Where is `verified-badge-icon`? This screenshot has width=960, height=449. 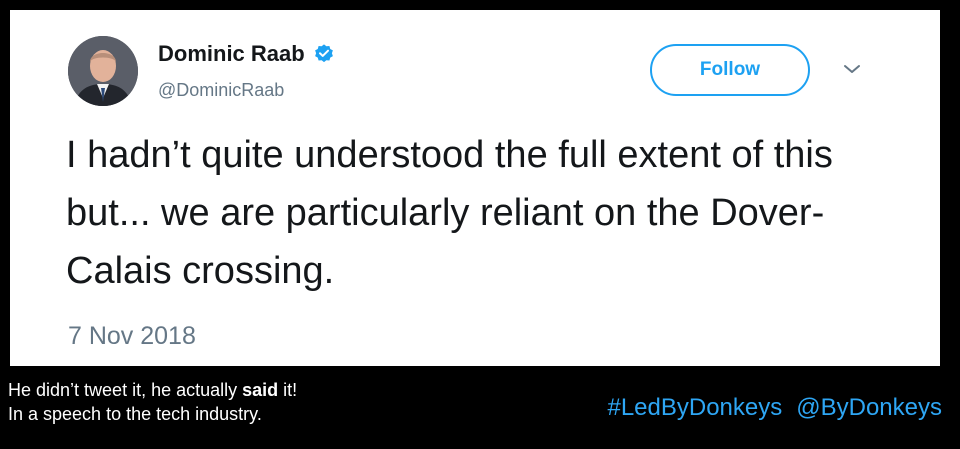 verified-badge-icon is located at coordinates (323, 53).